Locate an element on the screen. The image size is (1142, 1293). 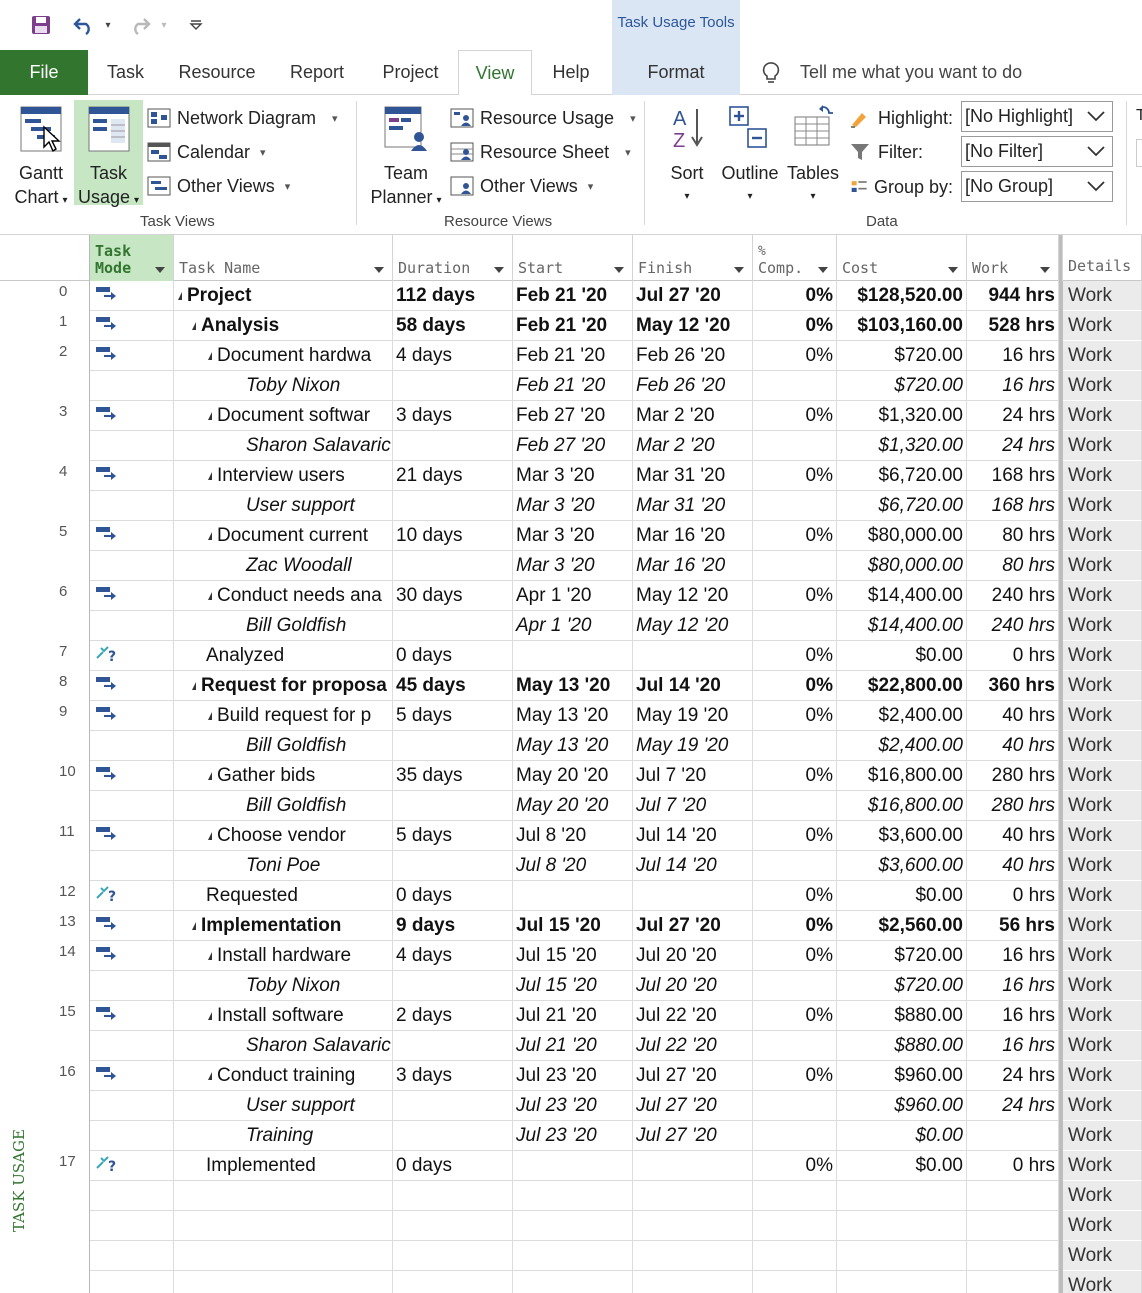
start-cell: Feb 21 '20 is located at coordinates (573, 356).